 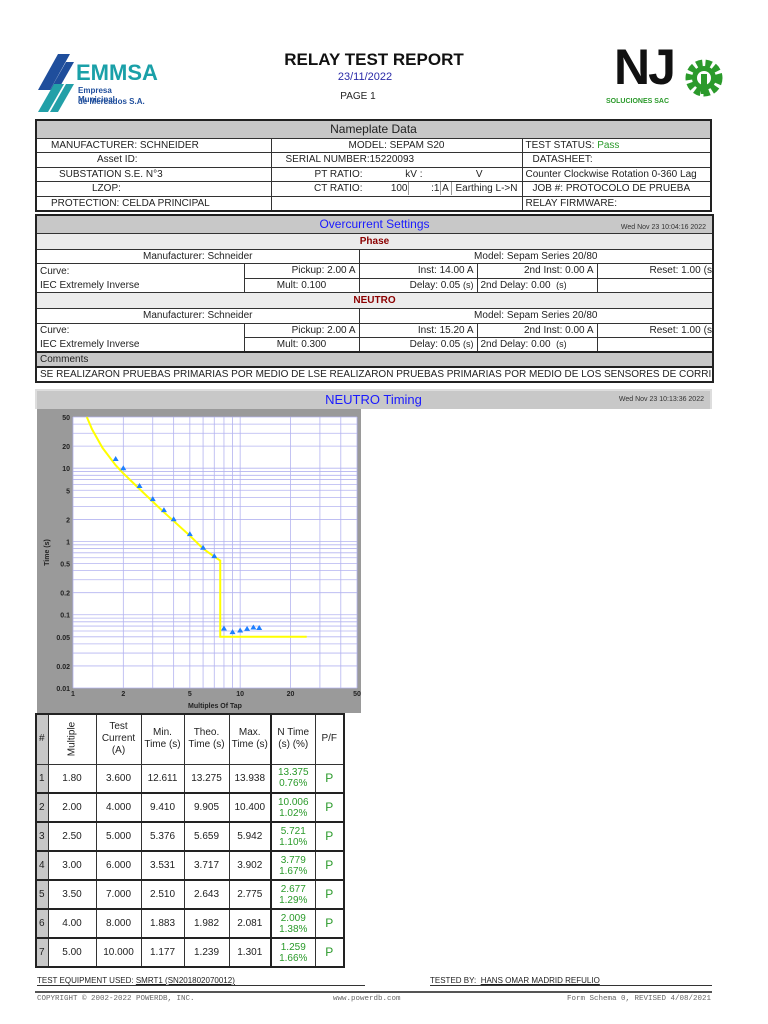 I want to click on tested-by: TESTED BY: HANS OMAR MADRID REFULIO, so click(x=571, y=981).